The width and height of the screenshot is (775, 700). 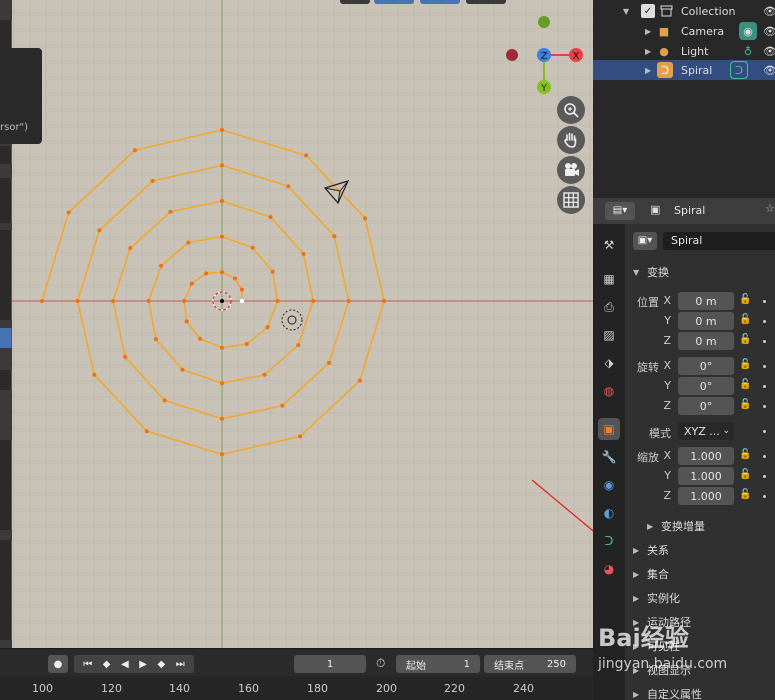 What do you see at coordinates (706, 456) in the screenshot?
I see `scale-x-field: 1.000` at bounding box center [706, 456].